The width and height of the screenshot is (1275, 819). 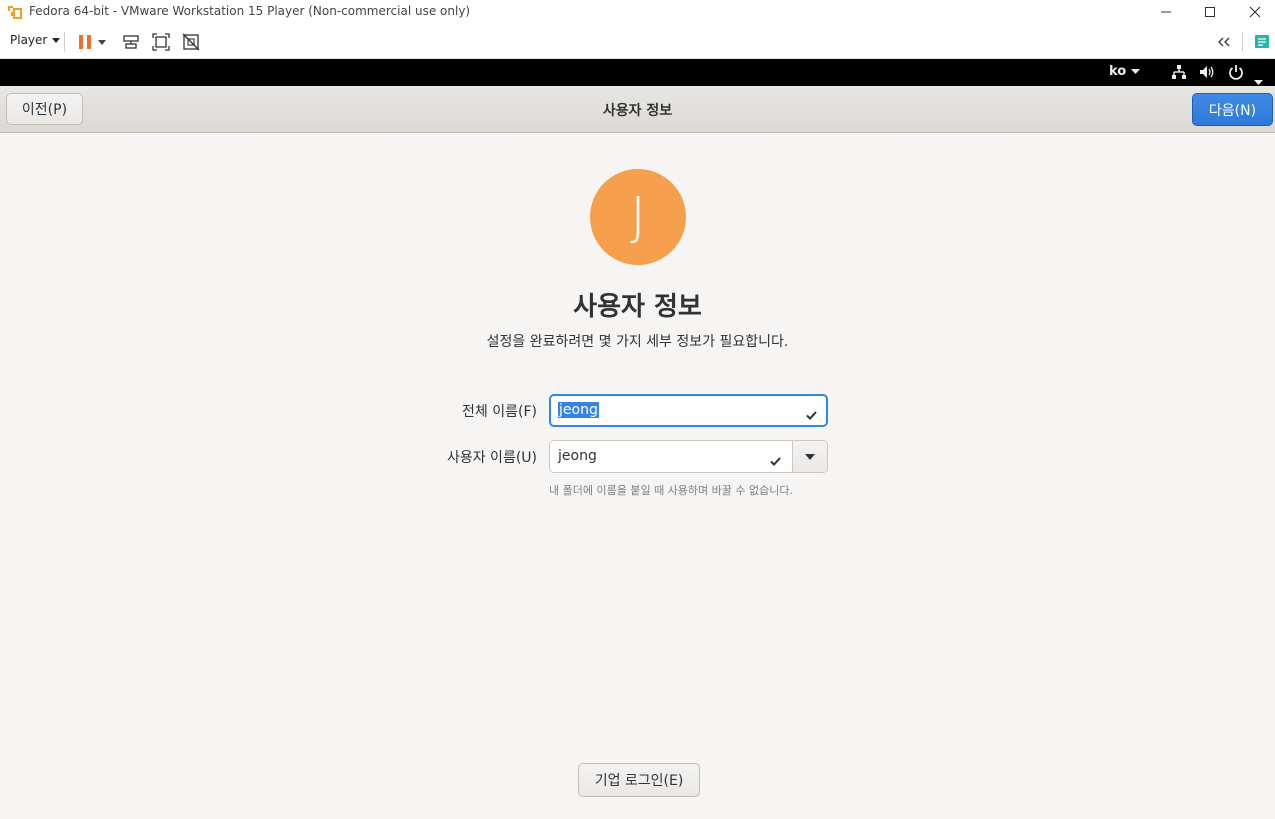 I want to click on minimize-icon, so click(x=1166, y=12).